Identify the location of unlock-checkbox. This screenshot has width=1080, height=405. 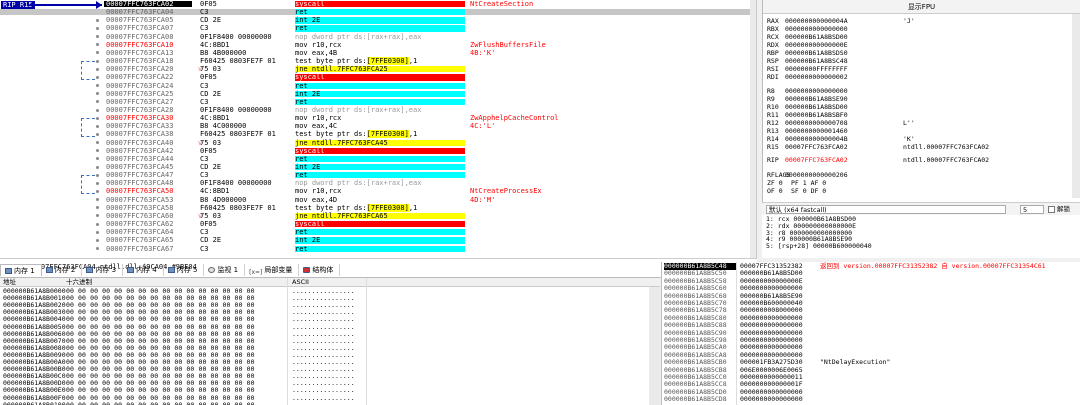
(1051, 209).